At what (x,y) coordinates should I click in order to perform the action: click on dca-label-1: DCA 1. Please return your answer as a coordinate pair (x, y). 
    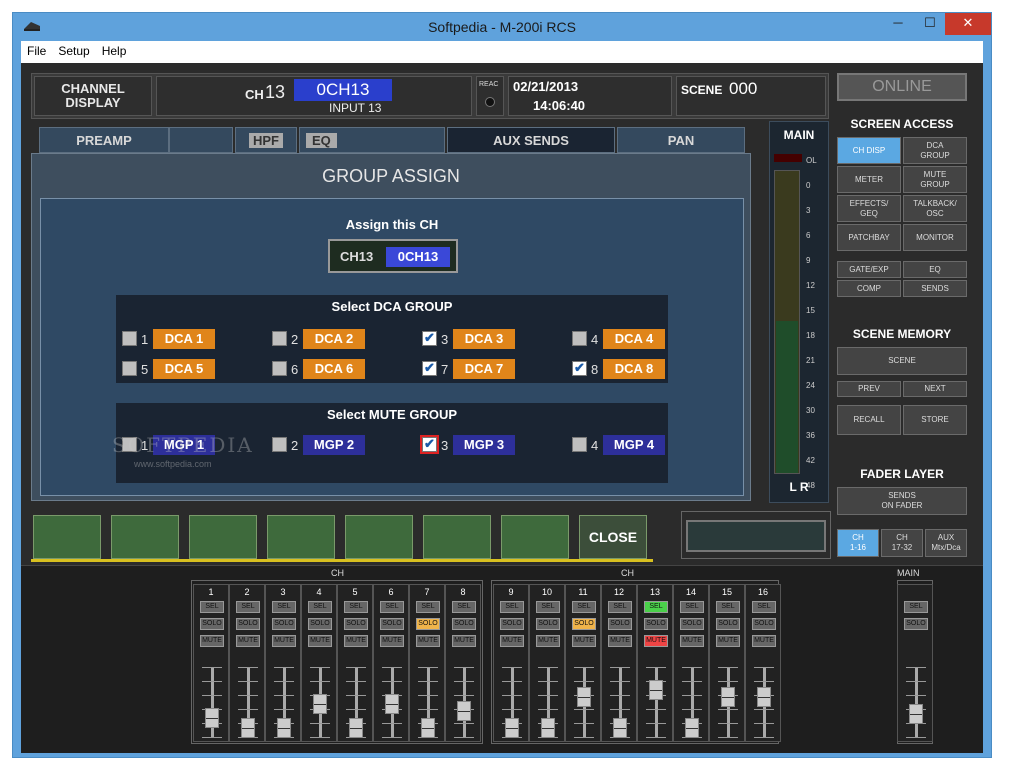
    Looking at the image, I should click on (184, 339).